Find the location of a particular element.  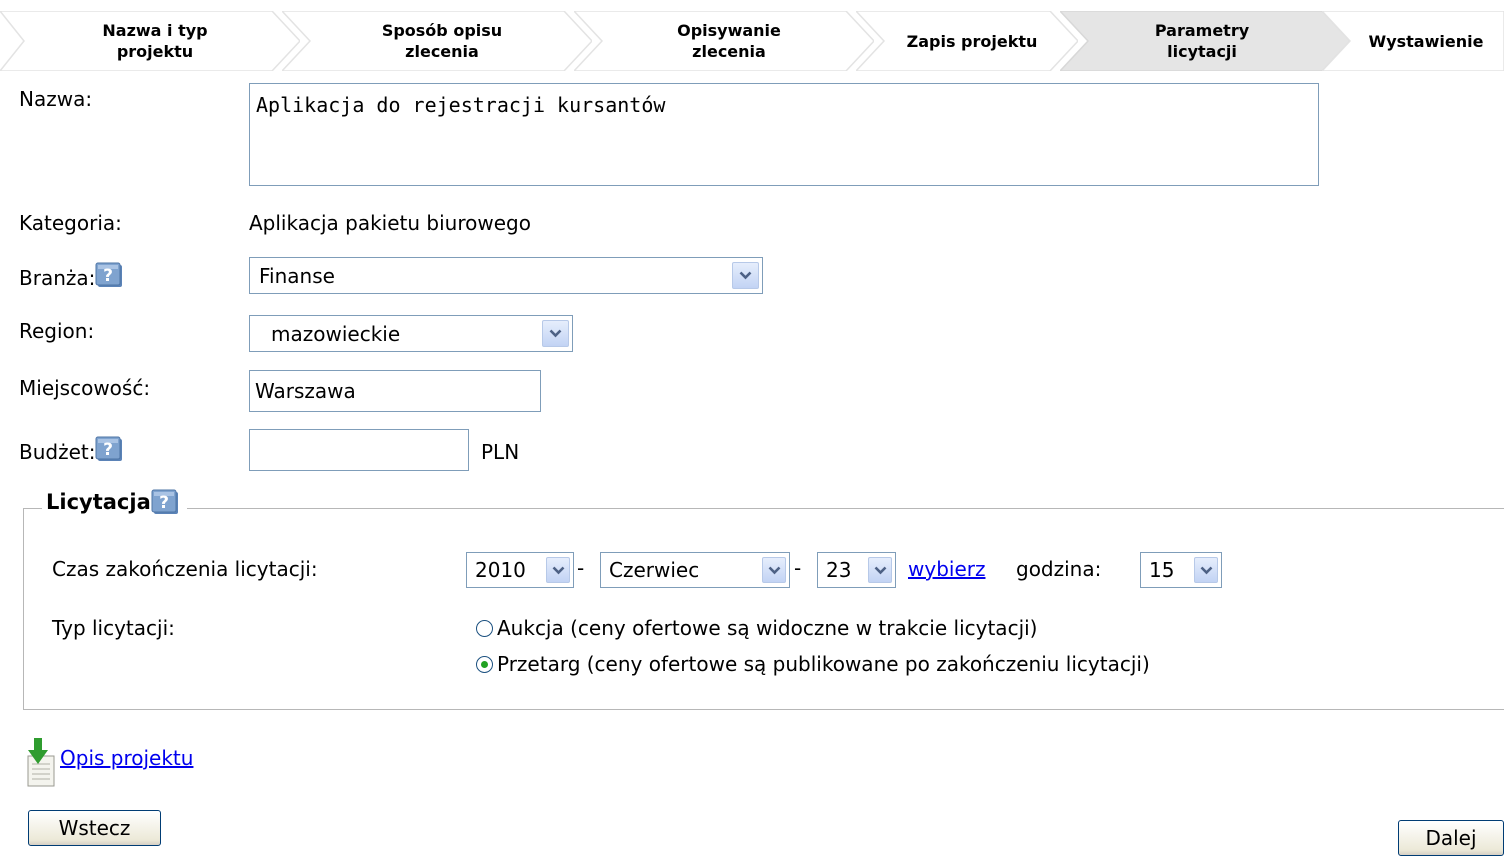

end-time-label: Czas zakończenia licytacji: is located at coordinates (185, 569).